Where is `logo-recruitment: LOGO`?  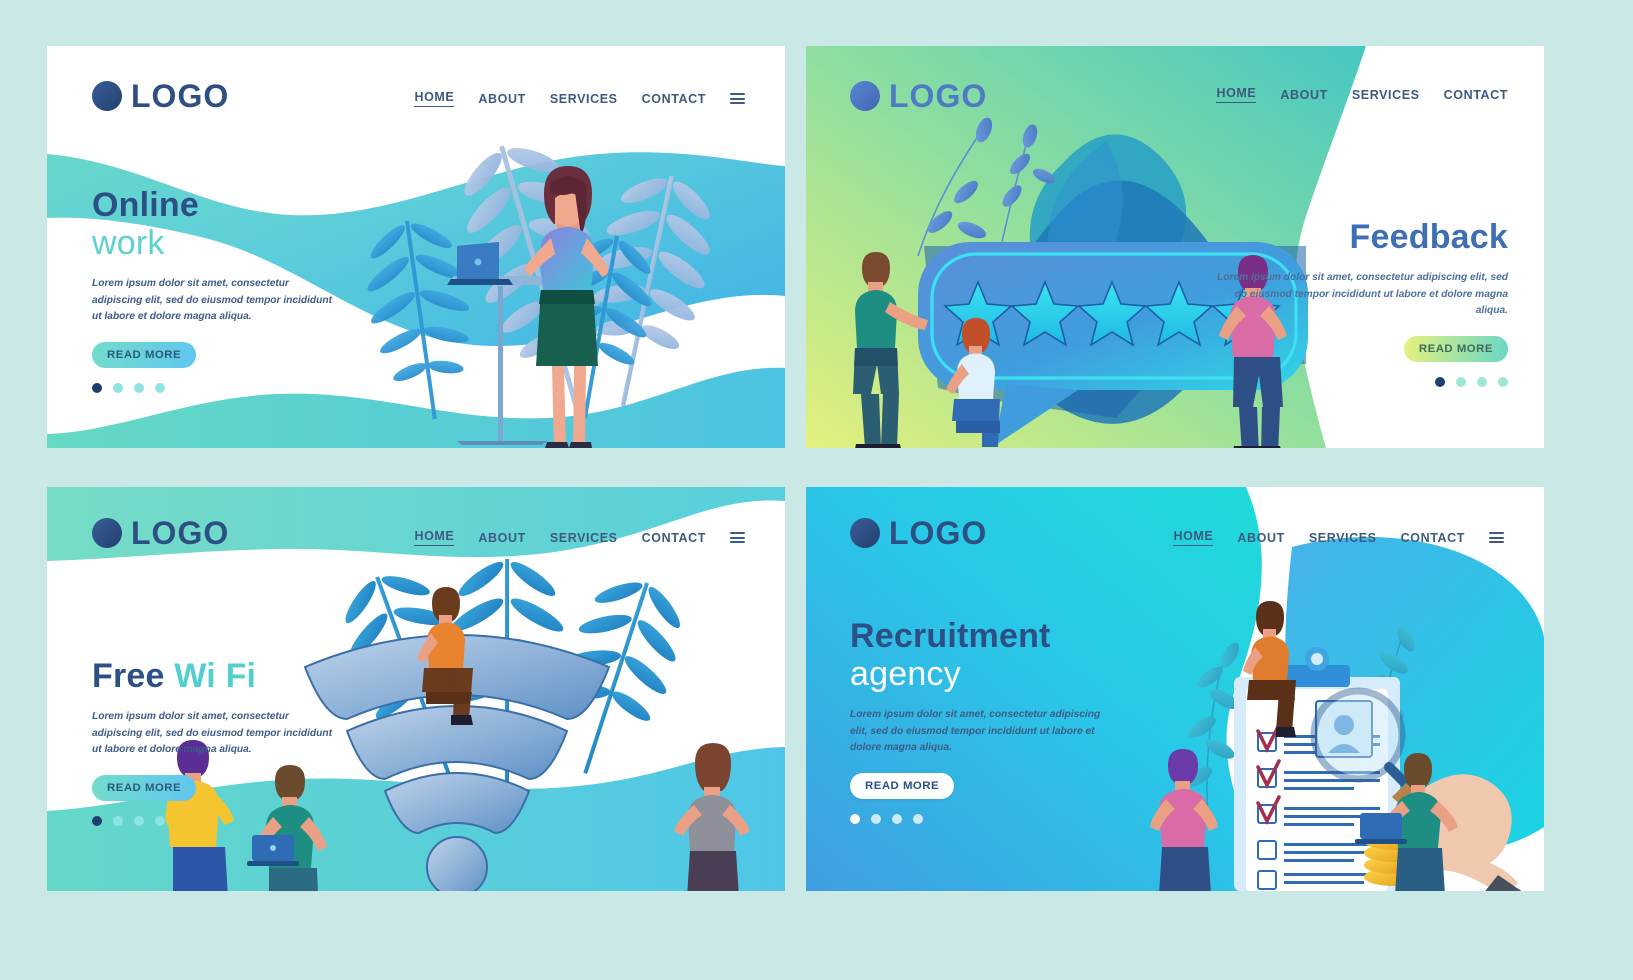
logo-recruitment: LOGO is located at coordinates (918, 533).